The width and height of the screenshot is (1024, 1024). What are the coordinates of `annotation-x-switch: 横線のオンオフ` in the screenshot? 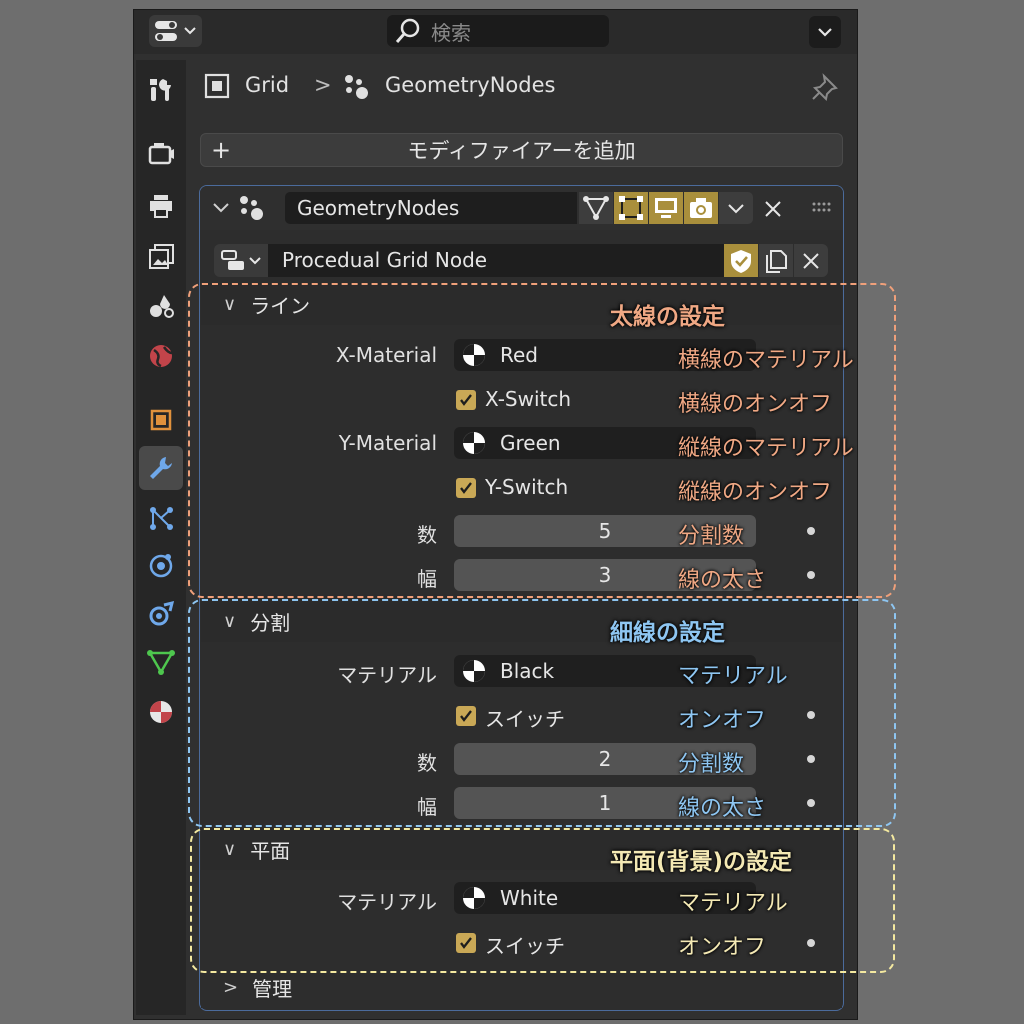 It's located at (755, 404).